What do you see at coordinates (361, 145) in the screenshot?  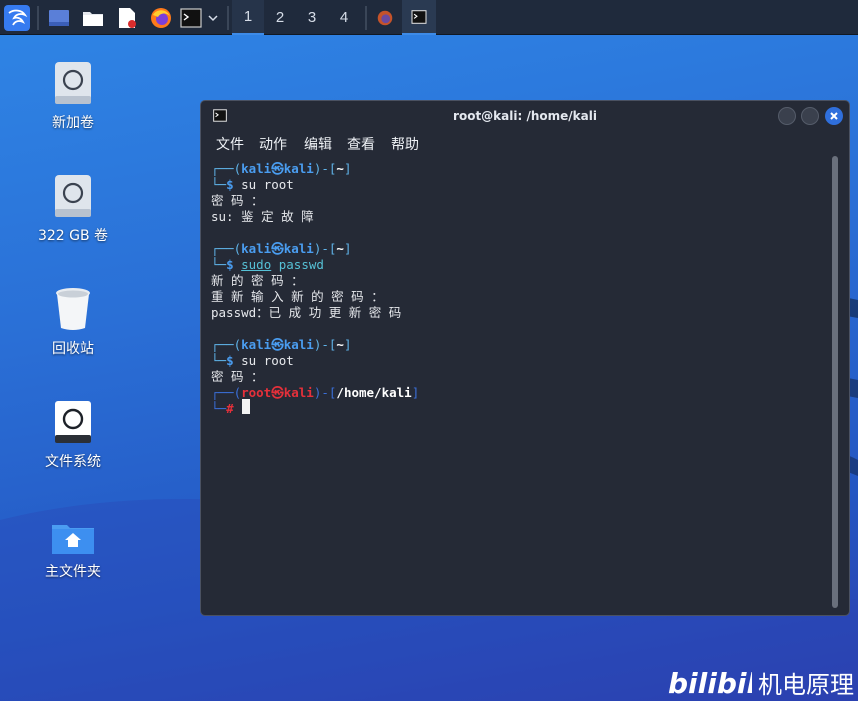 I see `menu-view: 查看` at bounding box center [361, 145].